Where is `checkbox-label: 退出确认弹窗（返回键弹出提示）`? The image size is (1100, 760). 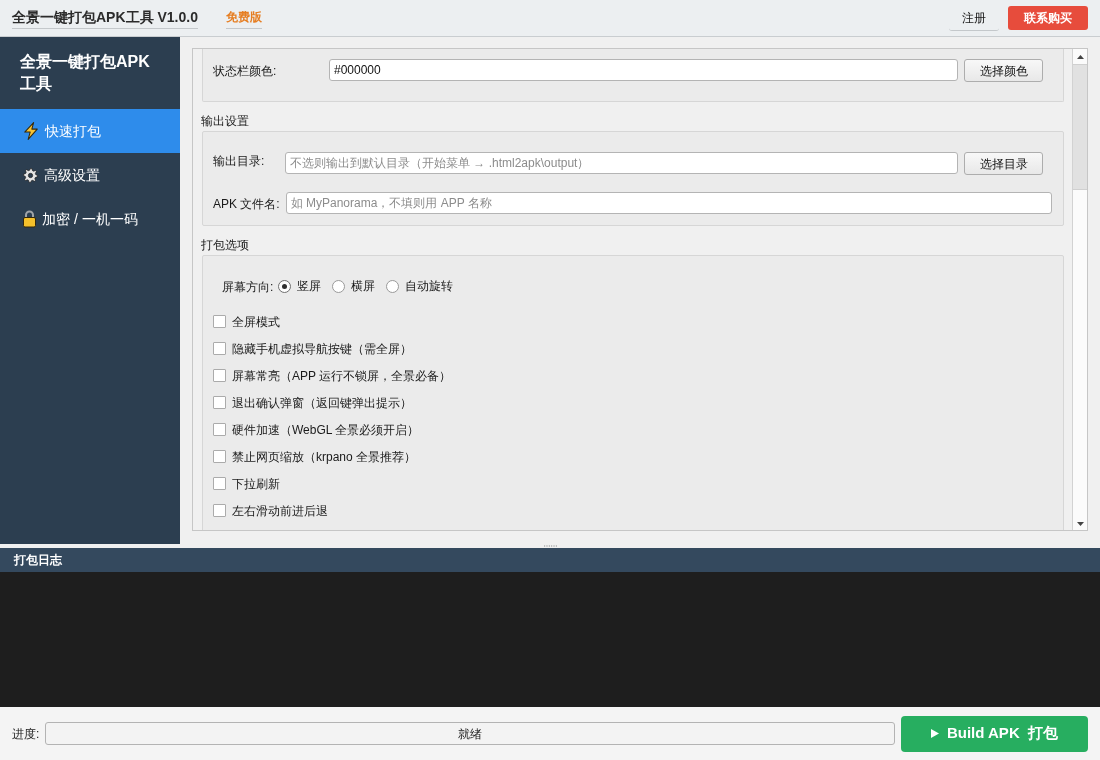 checkbox-label: 退出确认弹窗（返回键弹出提示） is located at coordinates (322, 403).